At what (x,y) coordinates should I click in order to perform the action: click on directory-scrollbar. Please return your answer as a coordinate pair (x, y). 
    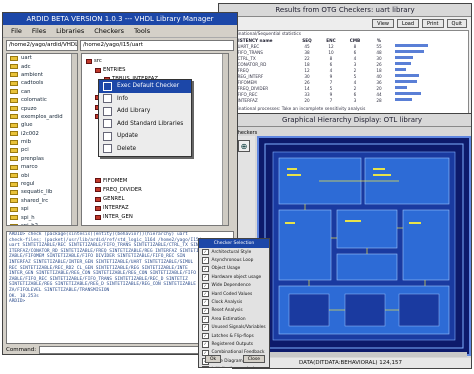
    Looking at the image, I should click on (74, 139).